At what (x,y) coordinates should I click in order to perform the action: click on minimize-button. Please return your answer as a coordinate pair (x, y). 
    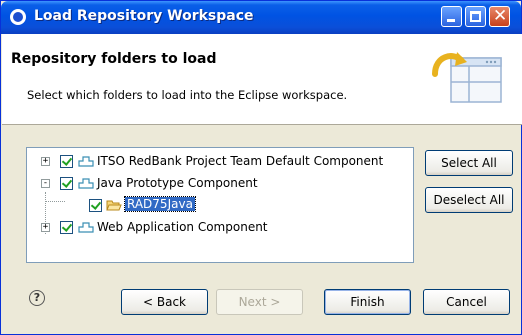
    Looking at the image, I should click on (451, 16).